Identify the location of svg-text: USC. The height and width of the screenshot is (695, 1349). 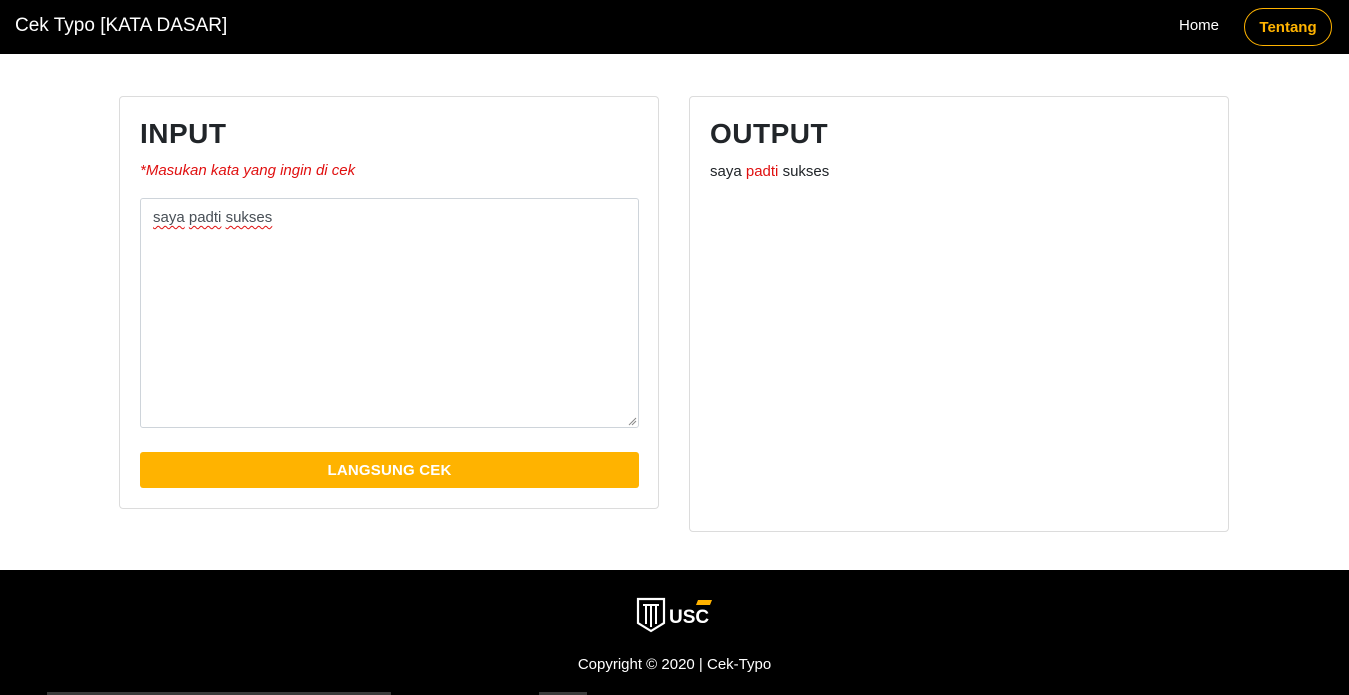
(689, 617).